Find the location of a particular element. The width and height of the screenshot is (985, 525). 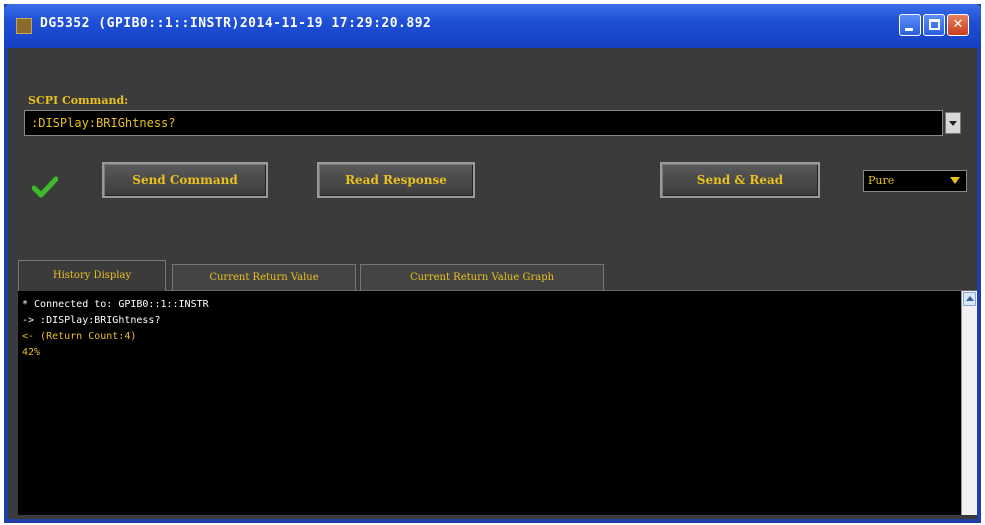

command-history-dropdown is located at coordinates (953, 123).